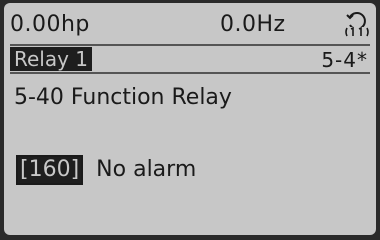  I want to click on parameter-title: 5-40 Function Relay, so click(123, 97).